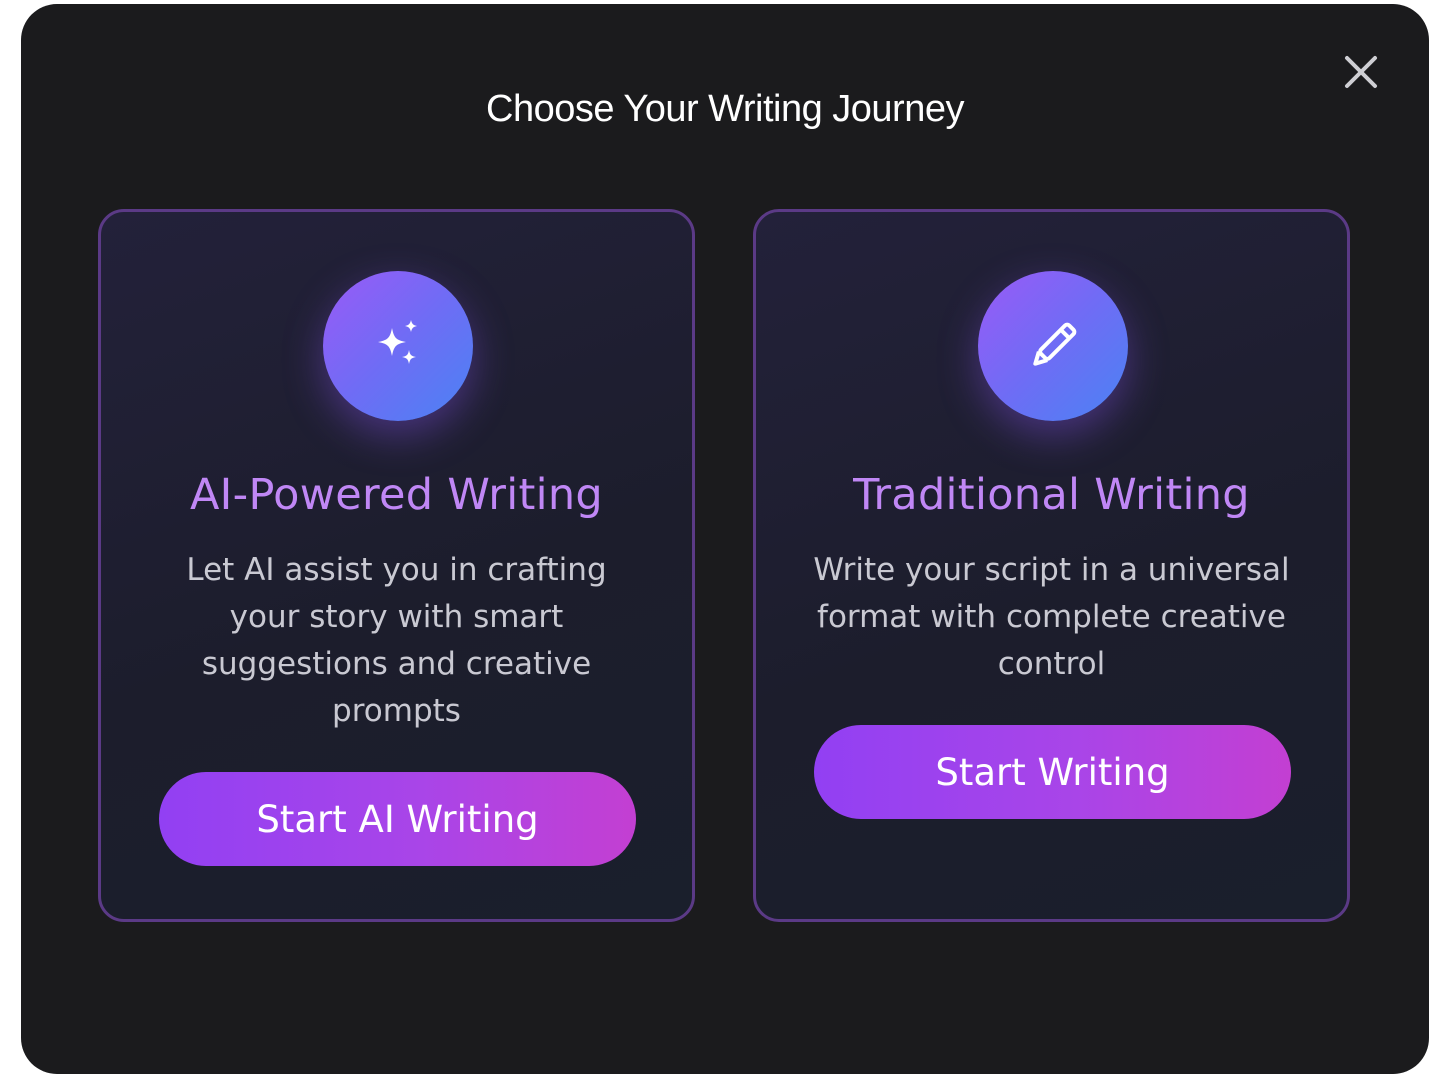 The width and height of the screenshot is (1450, 1080). I want to click on close-icon, so click(1361, 72).